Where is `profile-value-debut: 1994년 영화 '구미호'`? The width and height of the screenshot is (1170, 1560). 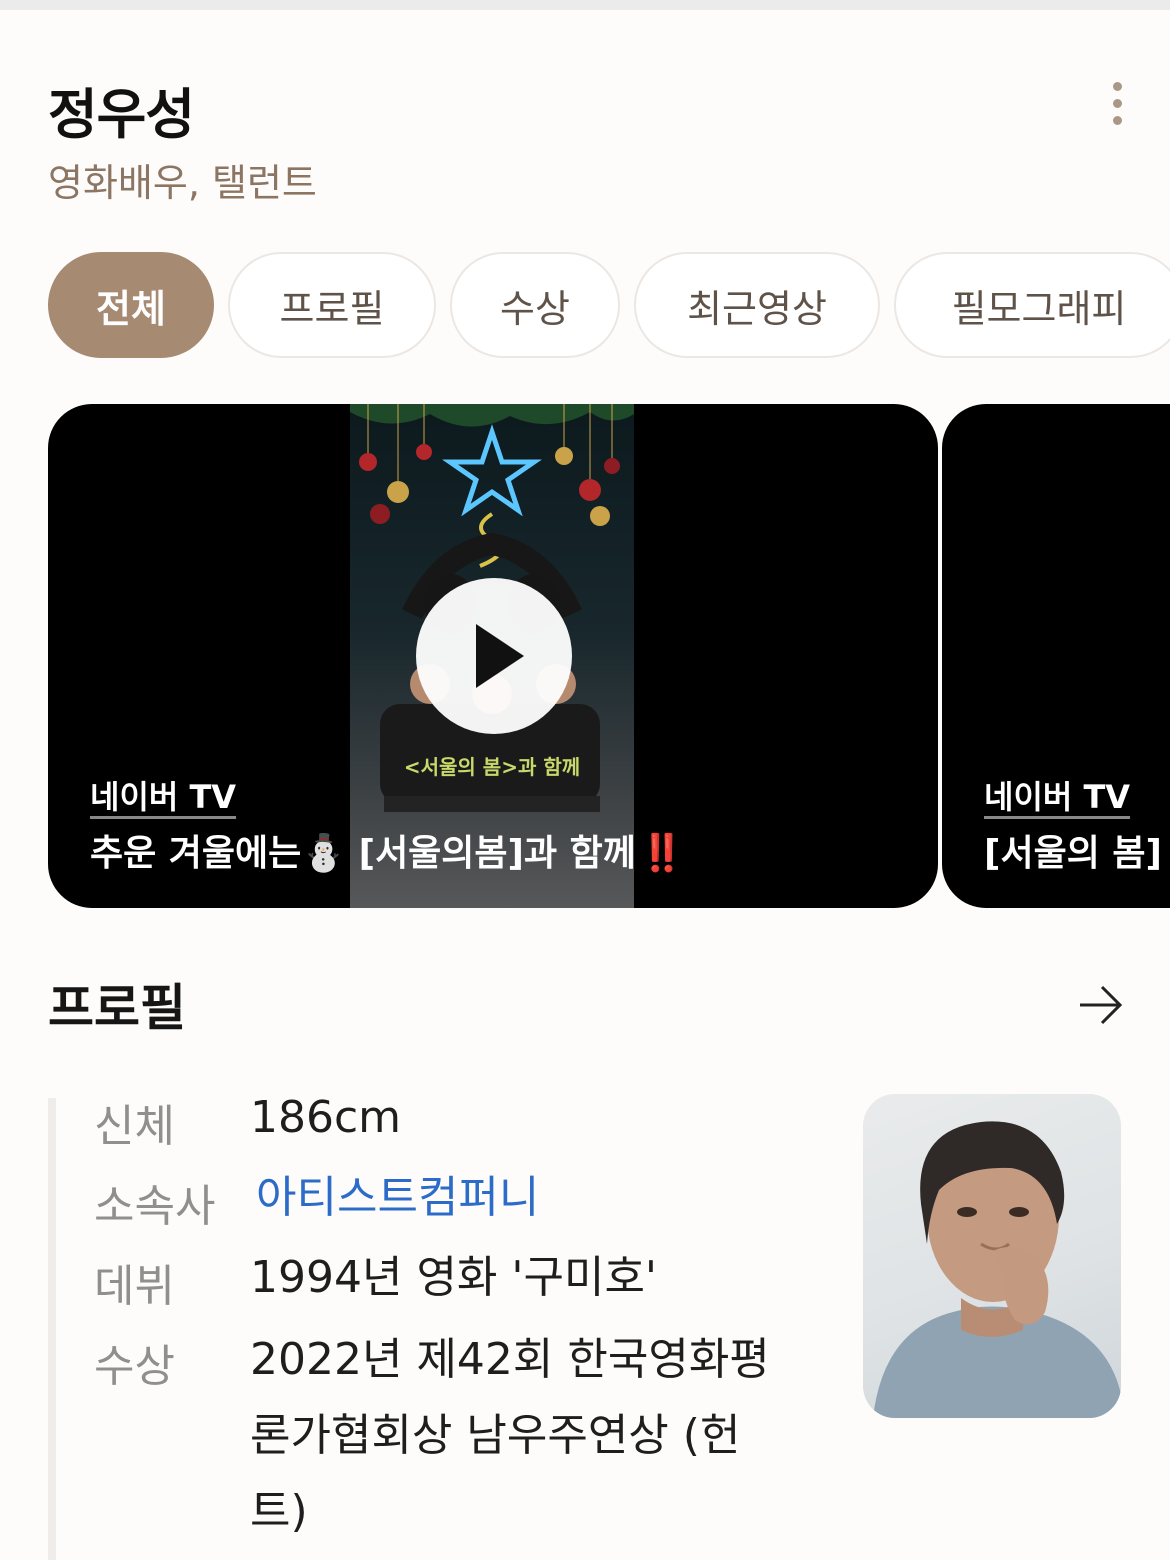
profile-value-debut: 1994년 영화 '구미호' is located at coordinates (454, 1277).